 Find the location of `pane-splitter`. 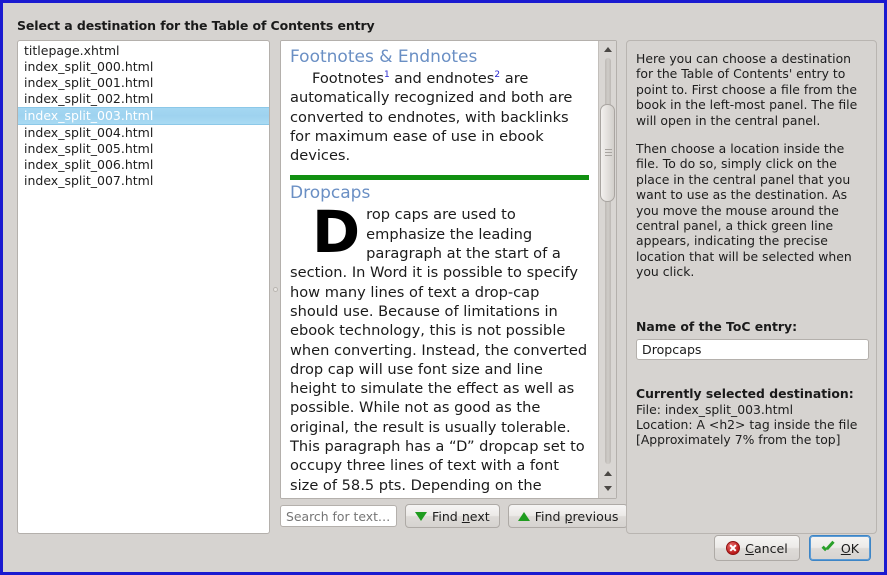

pane-splitter is located at coordinates (275, 287).